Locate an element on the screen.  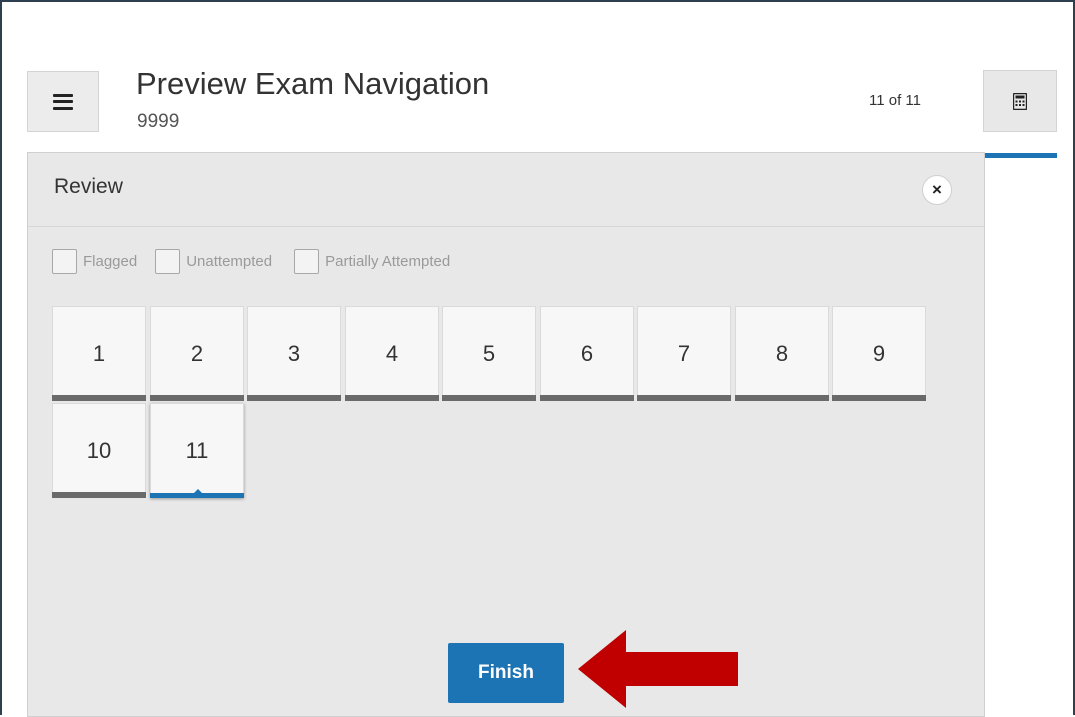
filter-bar: Flagged Unattempted Partially Attempted is located at coordinates (251, 261).